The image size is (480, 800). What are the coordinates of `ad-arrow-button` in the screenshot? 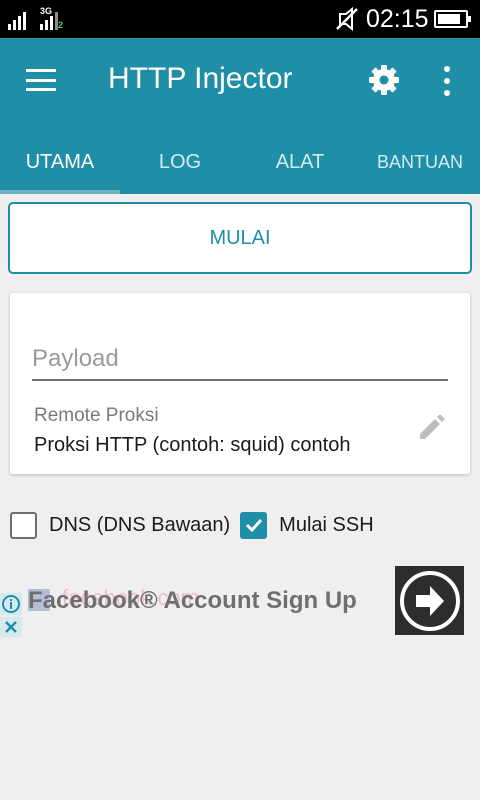 It's located at (429, 600).